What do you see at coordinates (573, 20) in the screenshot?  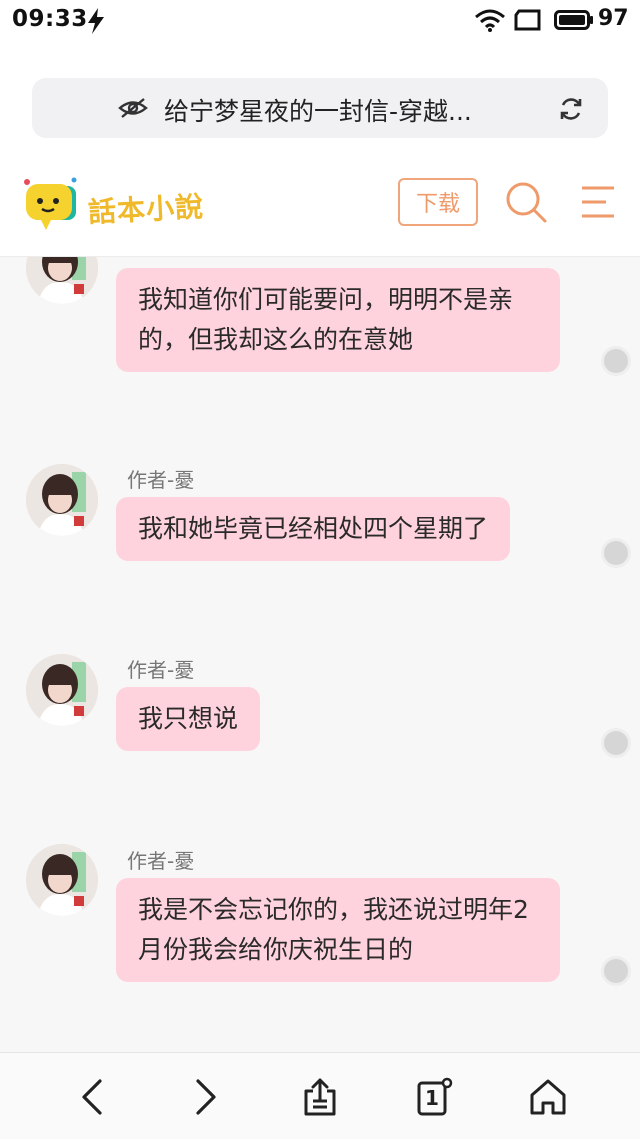 I see `battery-icon` at bounding box center [573, 20].